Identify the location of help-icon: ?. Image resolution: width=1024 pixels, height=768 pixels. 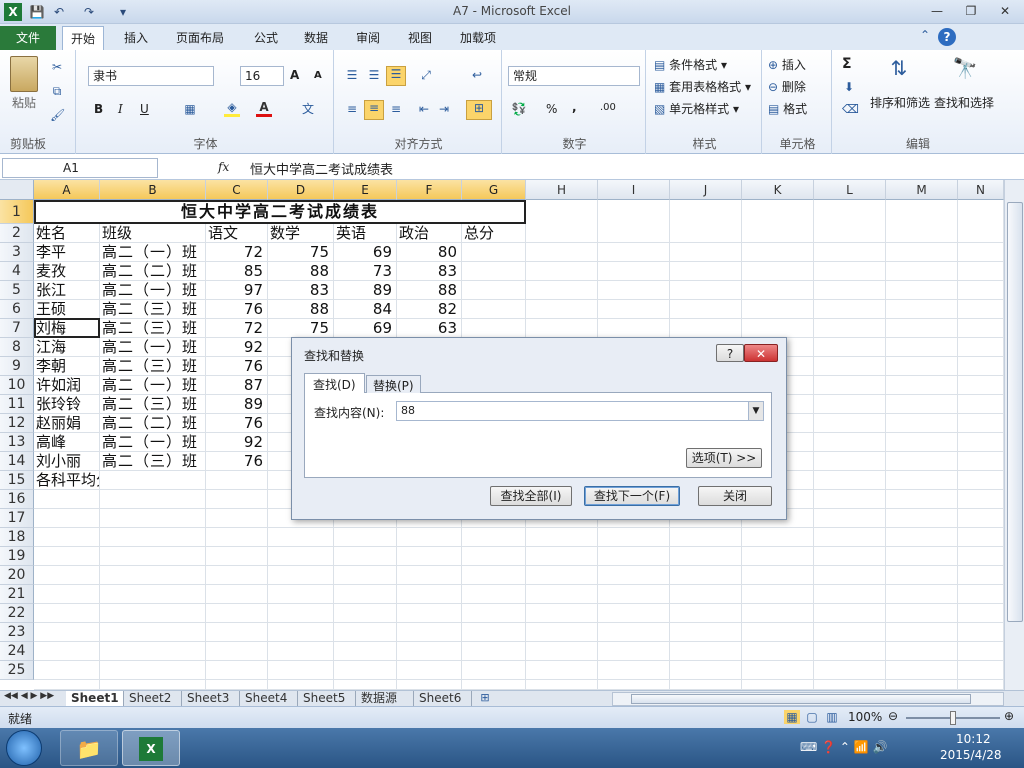
(947, 37).